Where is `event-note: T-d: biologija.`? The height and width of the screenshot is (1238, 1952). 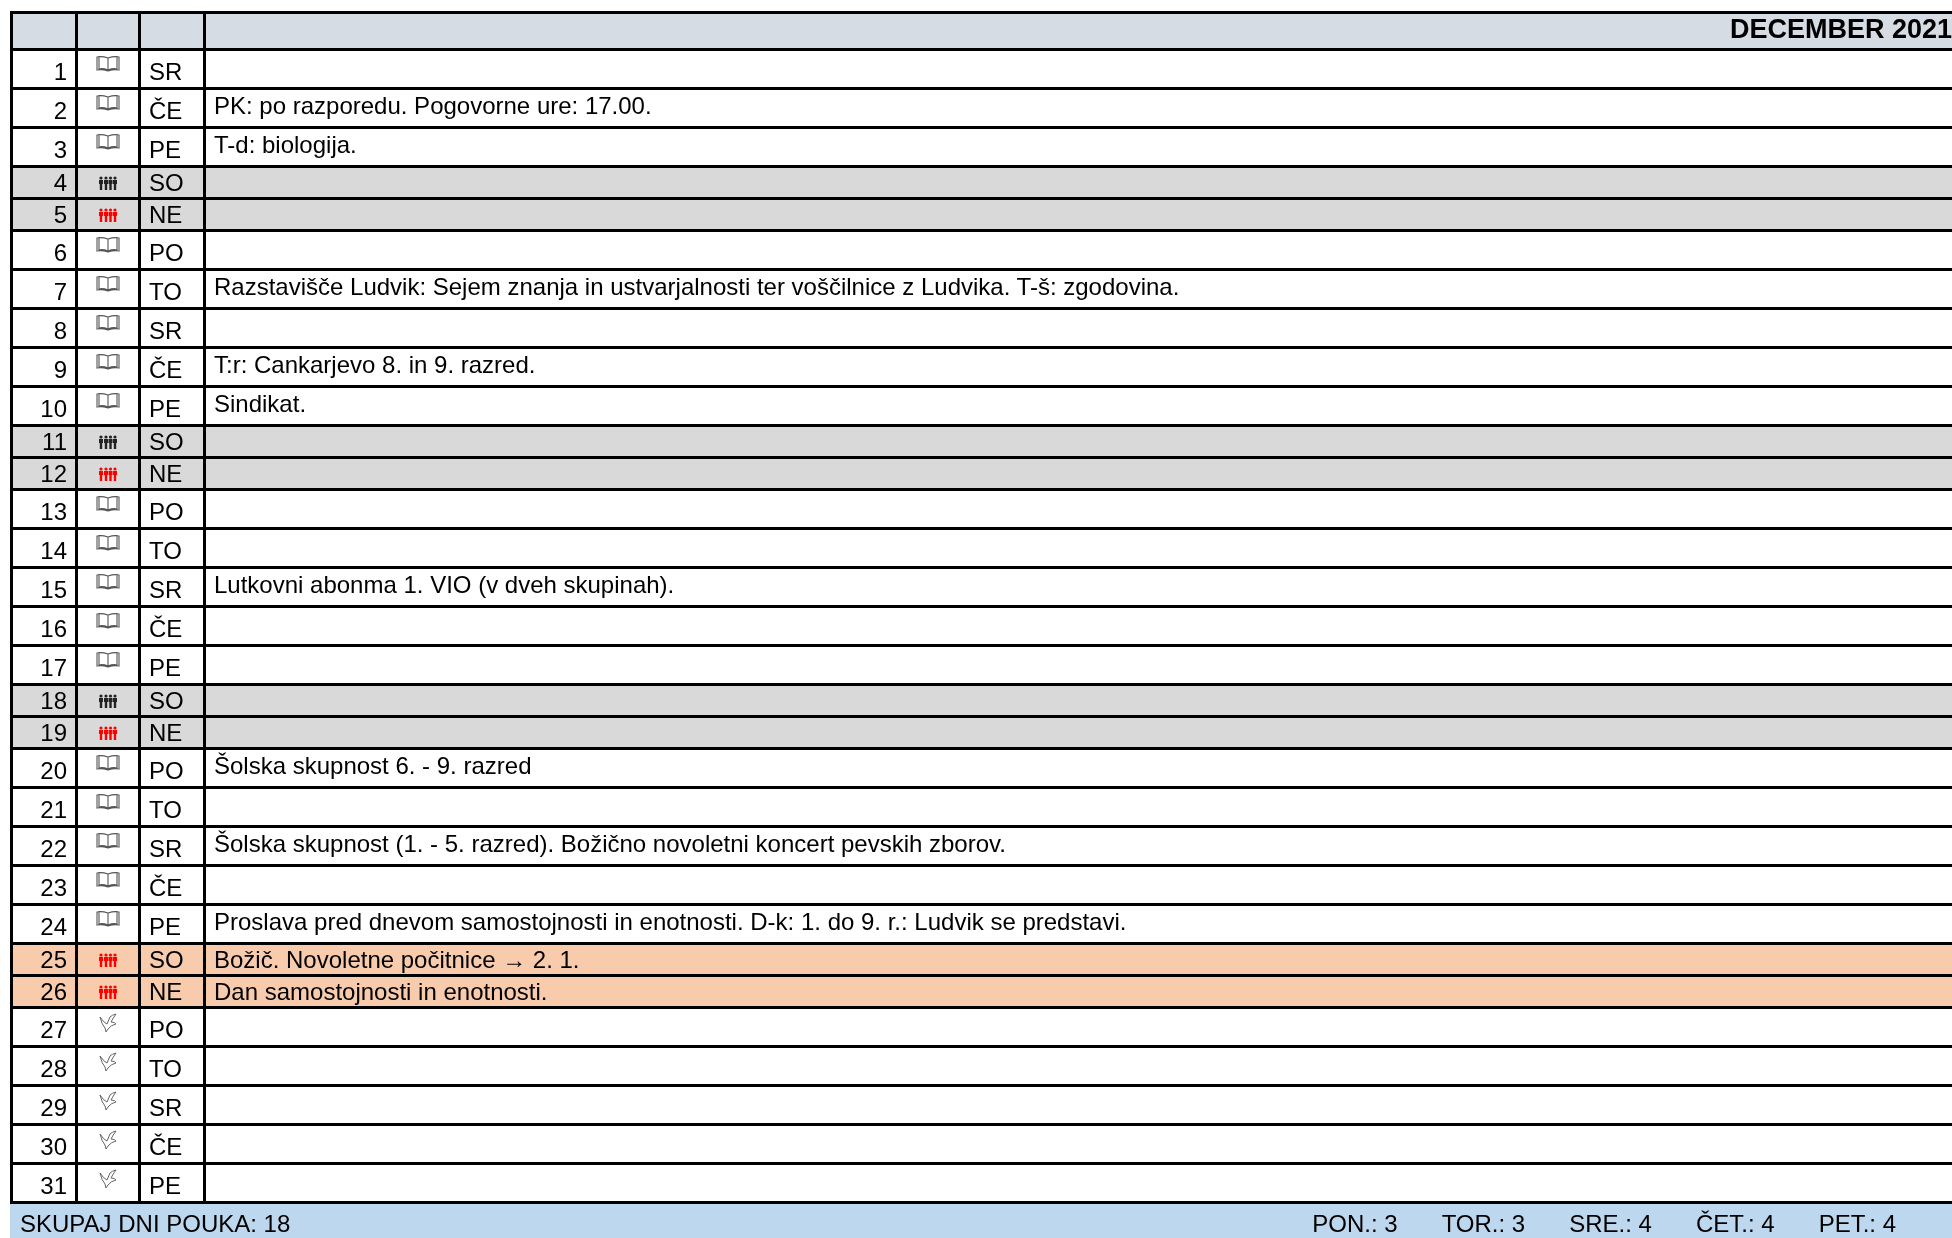
event-note: T-d: biologija. is located at coordinates (285, 145).